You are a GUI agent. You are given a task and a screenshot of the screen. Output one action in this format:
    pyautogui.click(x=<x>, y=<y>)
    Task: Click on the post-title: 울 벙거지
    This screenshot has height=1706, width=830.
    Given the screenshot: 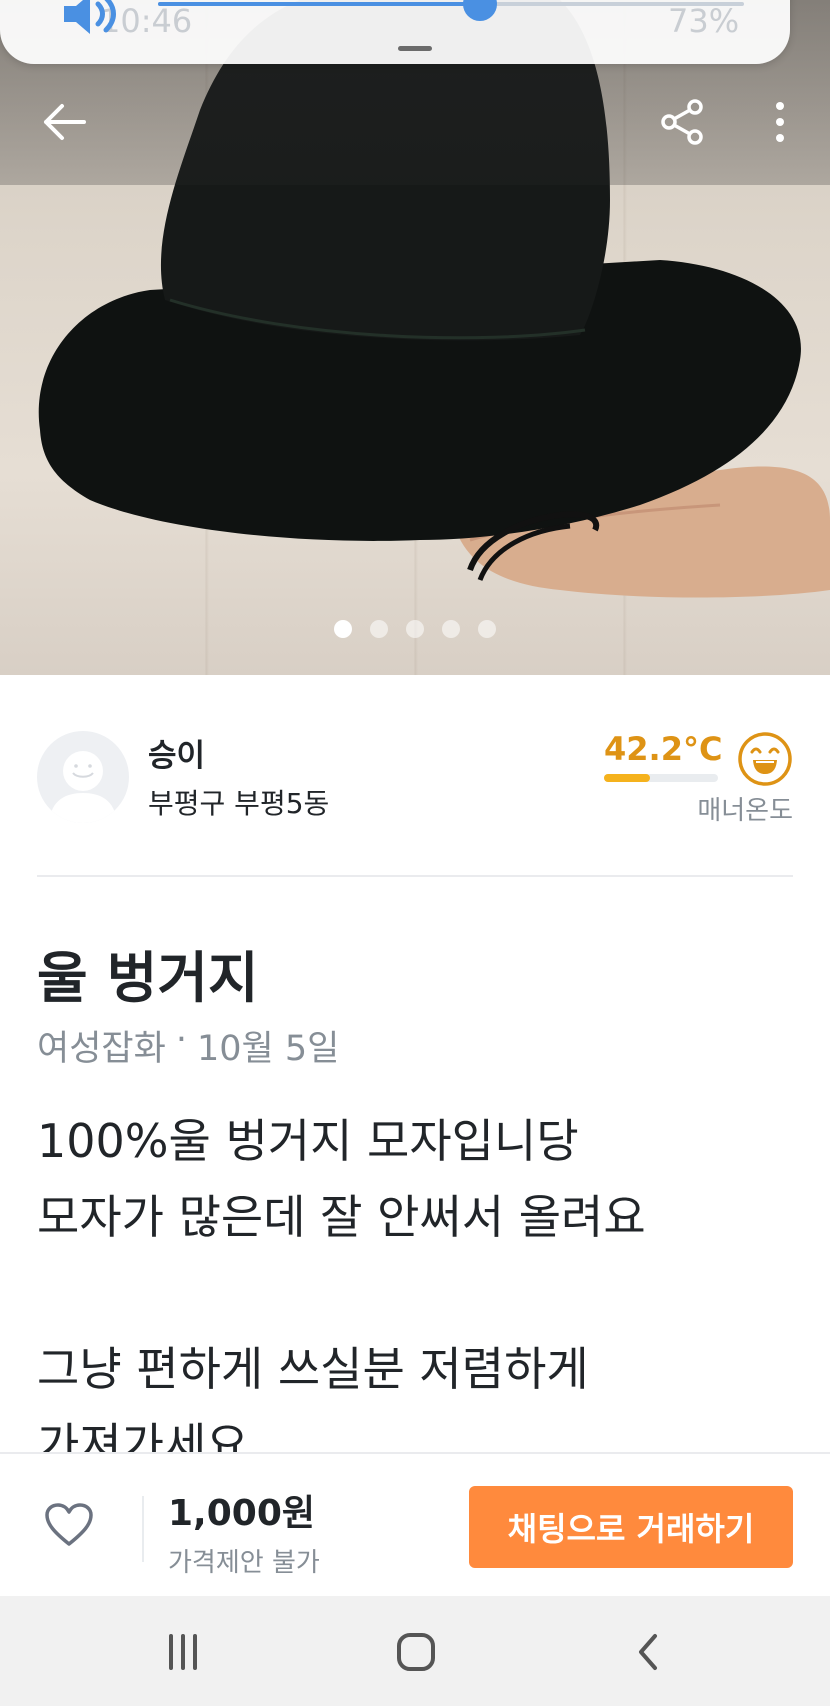 What is the action you would take?
    pyautogui.click(x=148, y=978)
    